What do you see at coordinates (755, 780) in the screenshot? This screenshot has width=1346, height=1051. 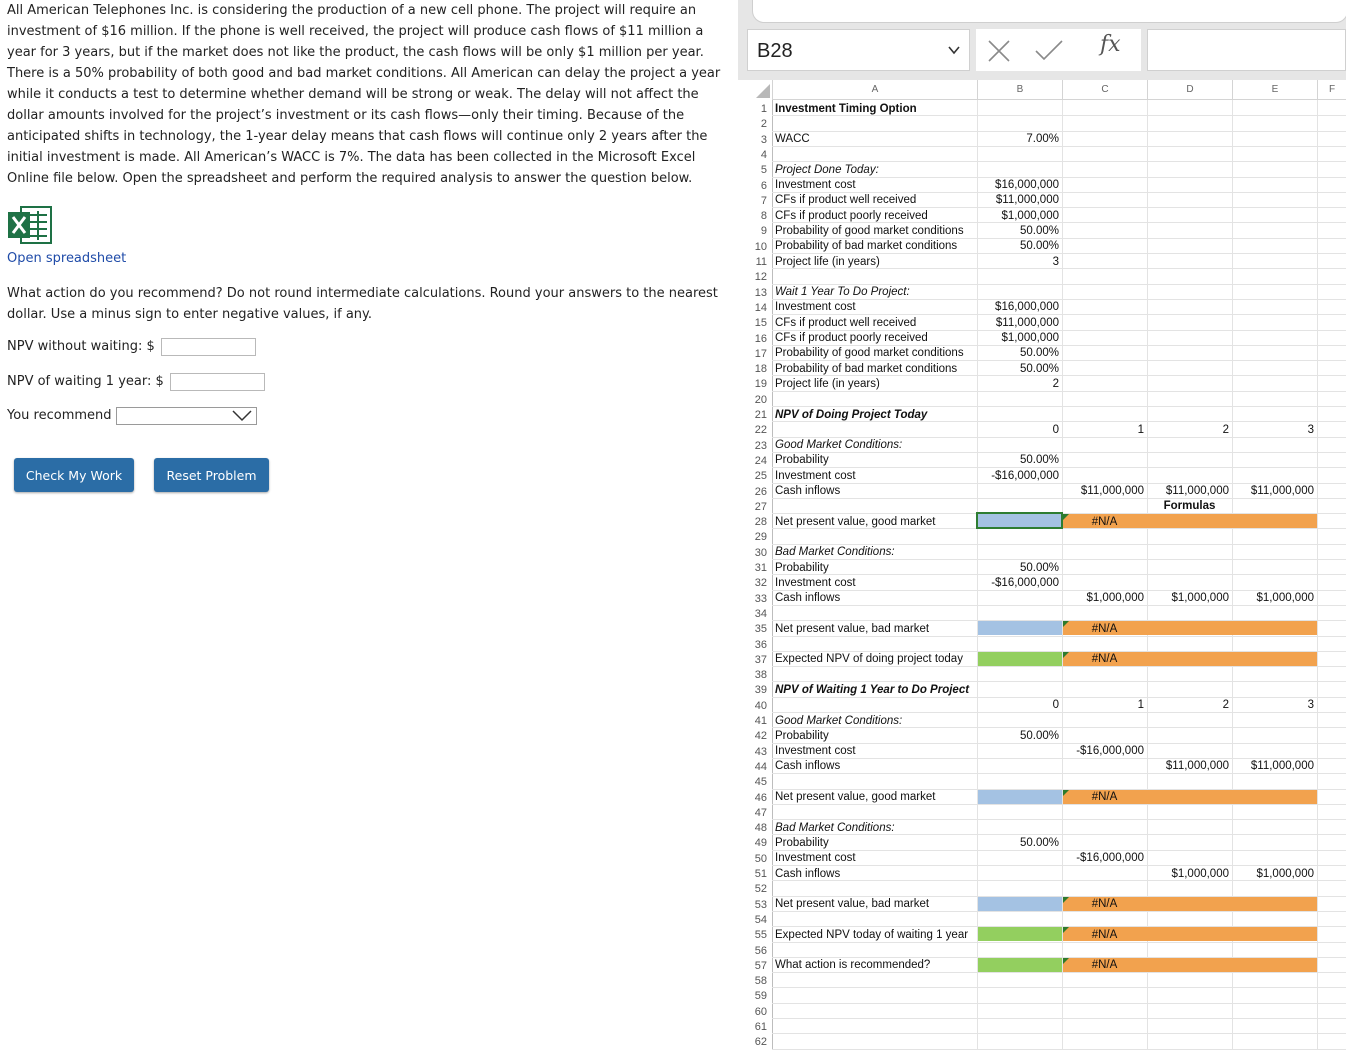 I see `row-header-45: 45` at bounding box center [755, 780].